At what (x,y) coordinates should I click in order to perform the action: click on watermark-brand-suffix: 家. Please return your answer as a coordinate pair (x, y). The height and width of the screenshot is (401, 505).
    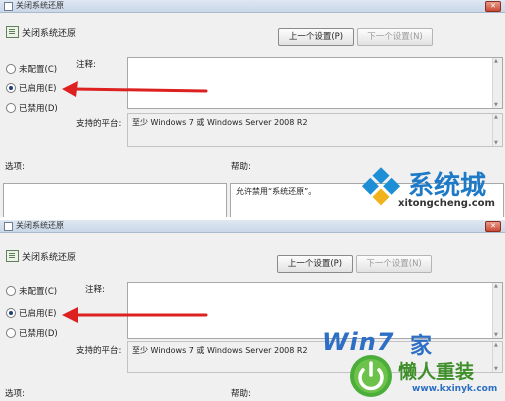
    Looking at the image, I should click on (421, 346).